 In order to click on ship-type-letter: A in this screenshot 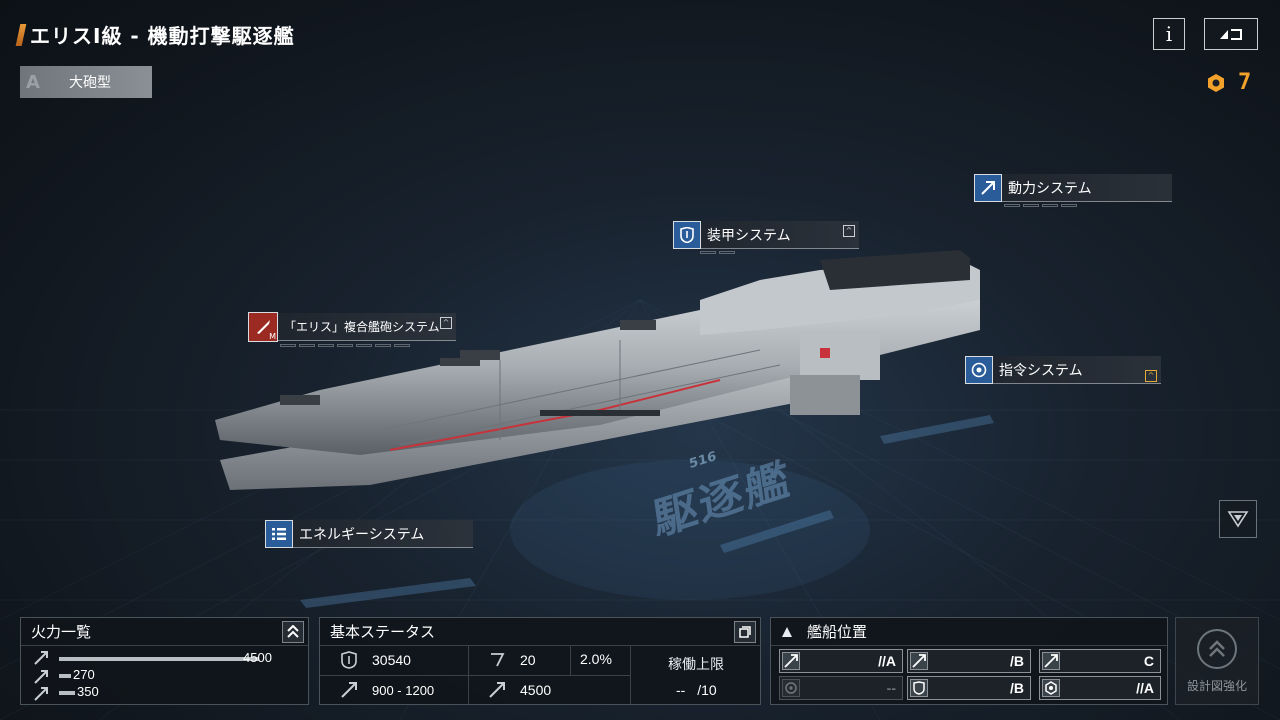, I will do `click(33, 82)`.